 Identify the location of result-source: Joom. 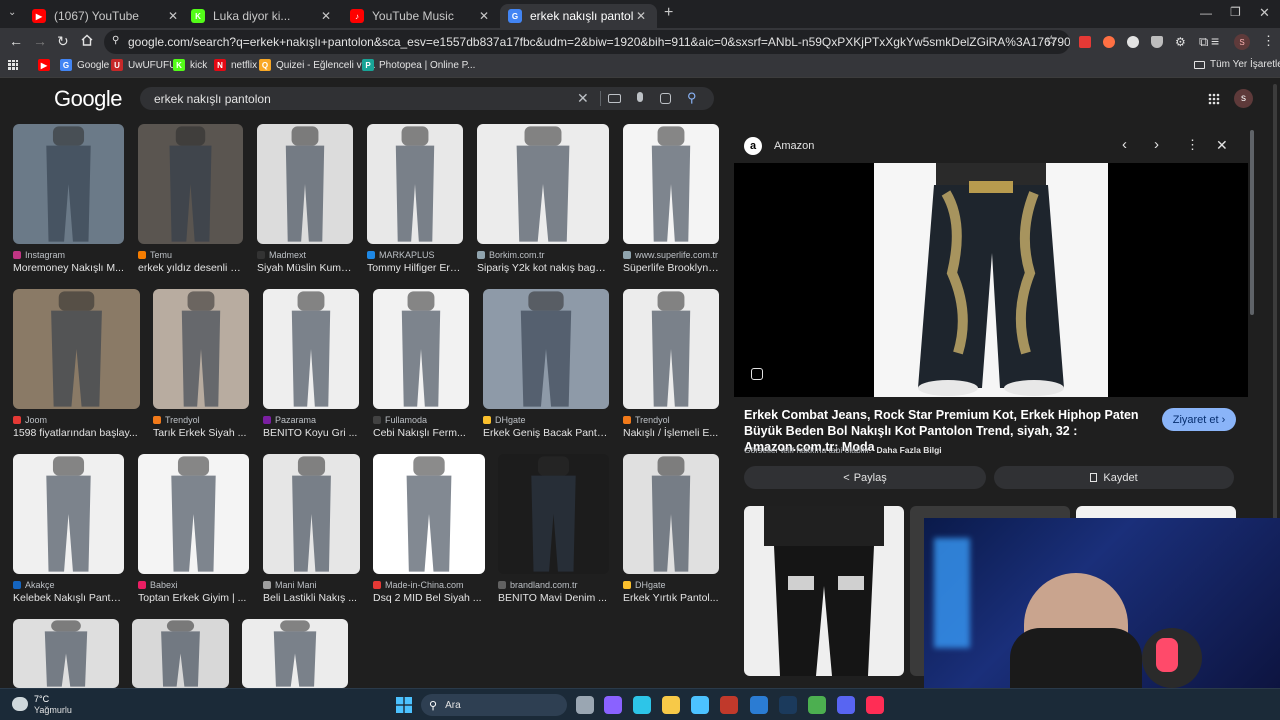
(76, 420).